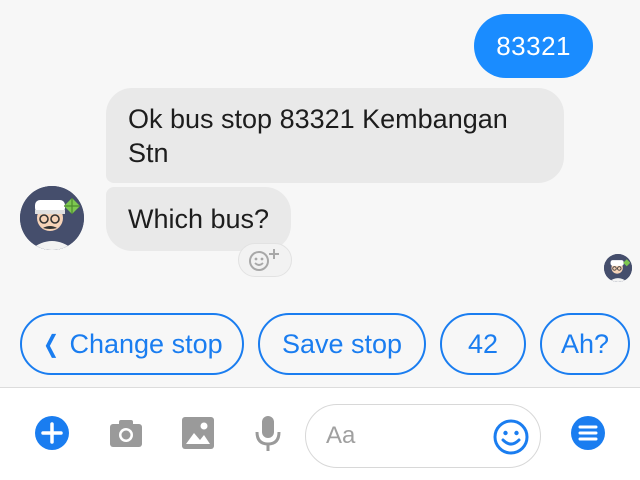 The width and height of the screenshot is (640, 480). I want to click on quick-reply-label: Ah?, so click(585, 343).